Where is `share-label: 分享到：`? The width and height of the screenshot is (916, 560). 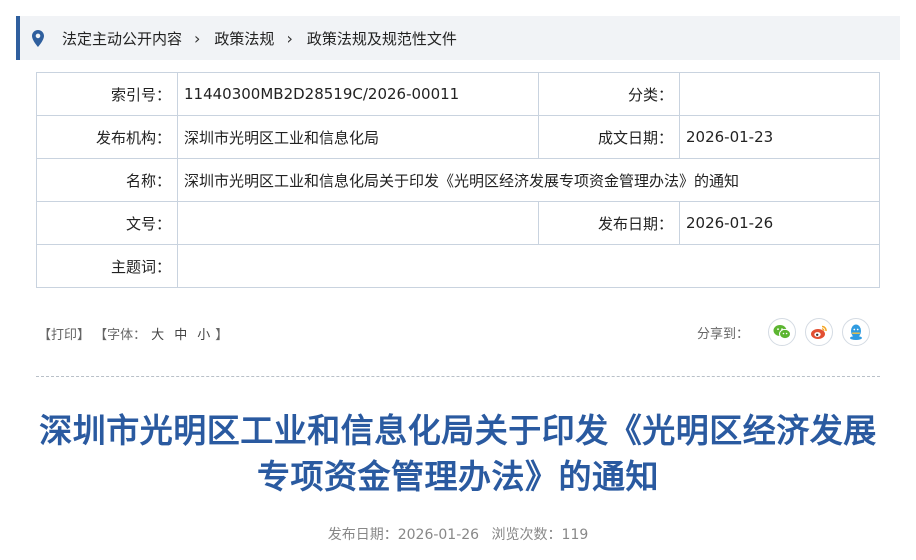 share-label: 分享到： is located at coordinates (722, 334).